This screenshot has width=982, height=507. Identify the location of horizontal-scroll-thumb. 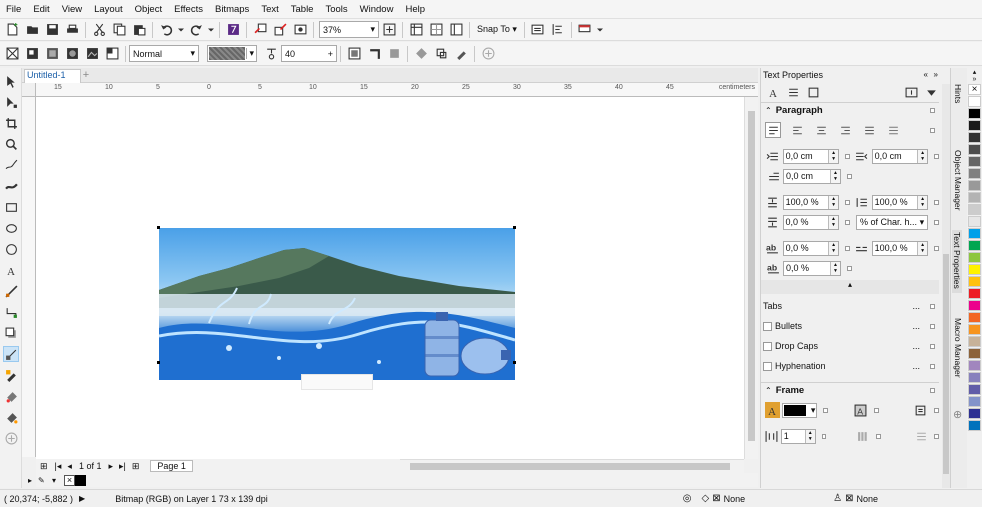
(570, 466).